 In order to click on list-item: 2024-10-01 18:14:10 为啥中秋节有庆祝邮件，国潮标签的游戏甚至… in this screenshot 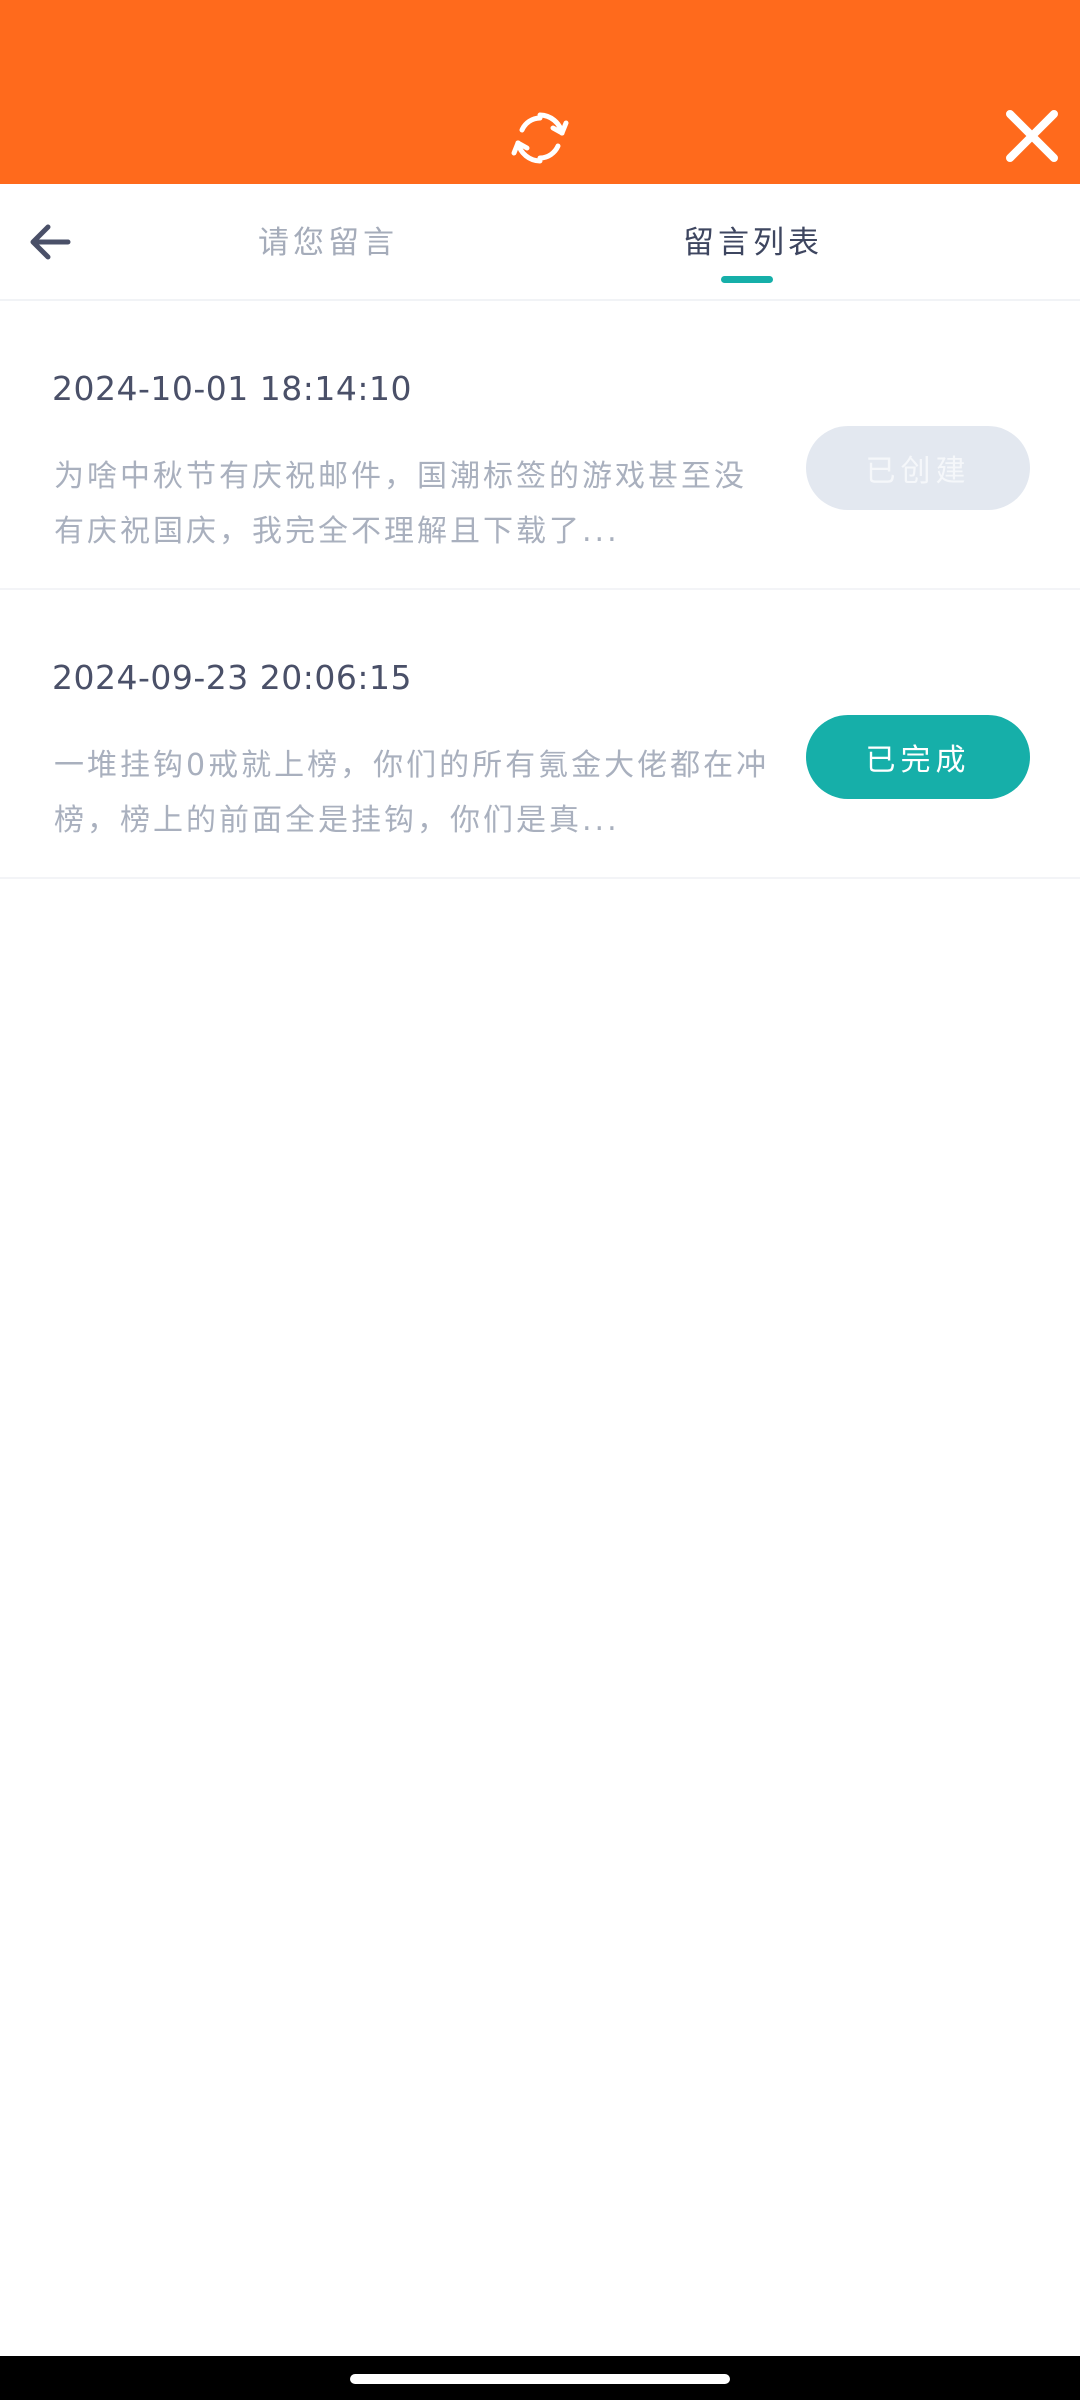, I will do `click(540, 445)`.